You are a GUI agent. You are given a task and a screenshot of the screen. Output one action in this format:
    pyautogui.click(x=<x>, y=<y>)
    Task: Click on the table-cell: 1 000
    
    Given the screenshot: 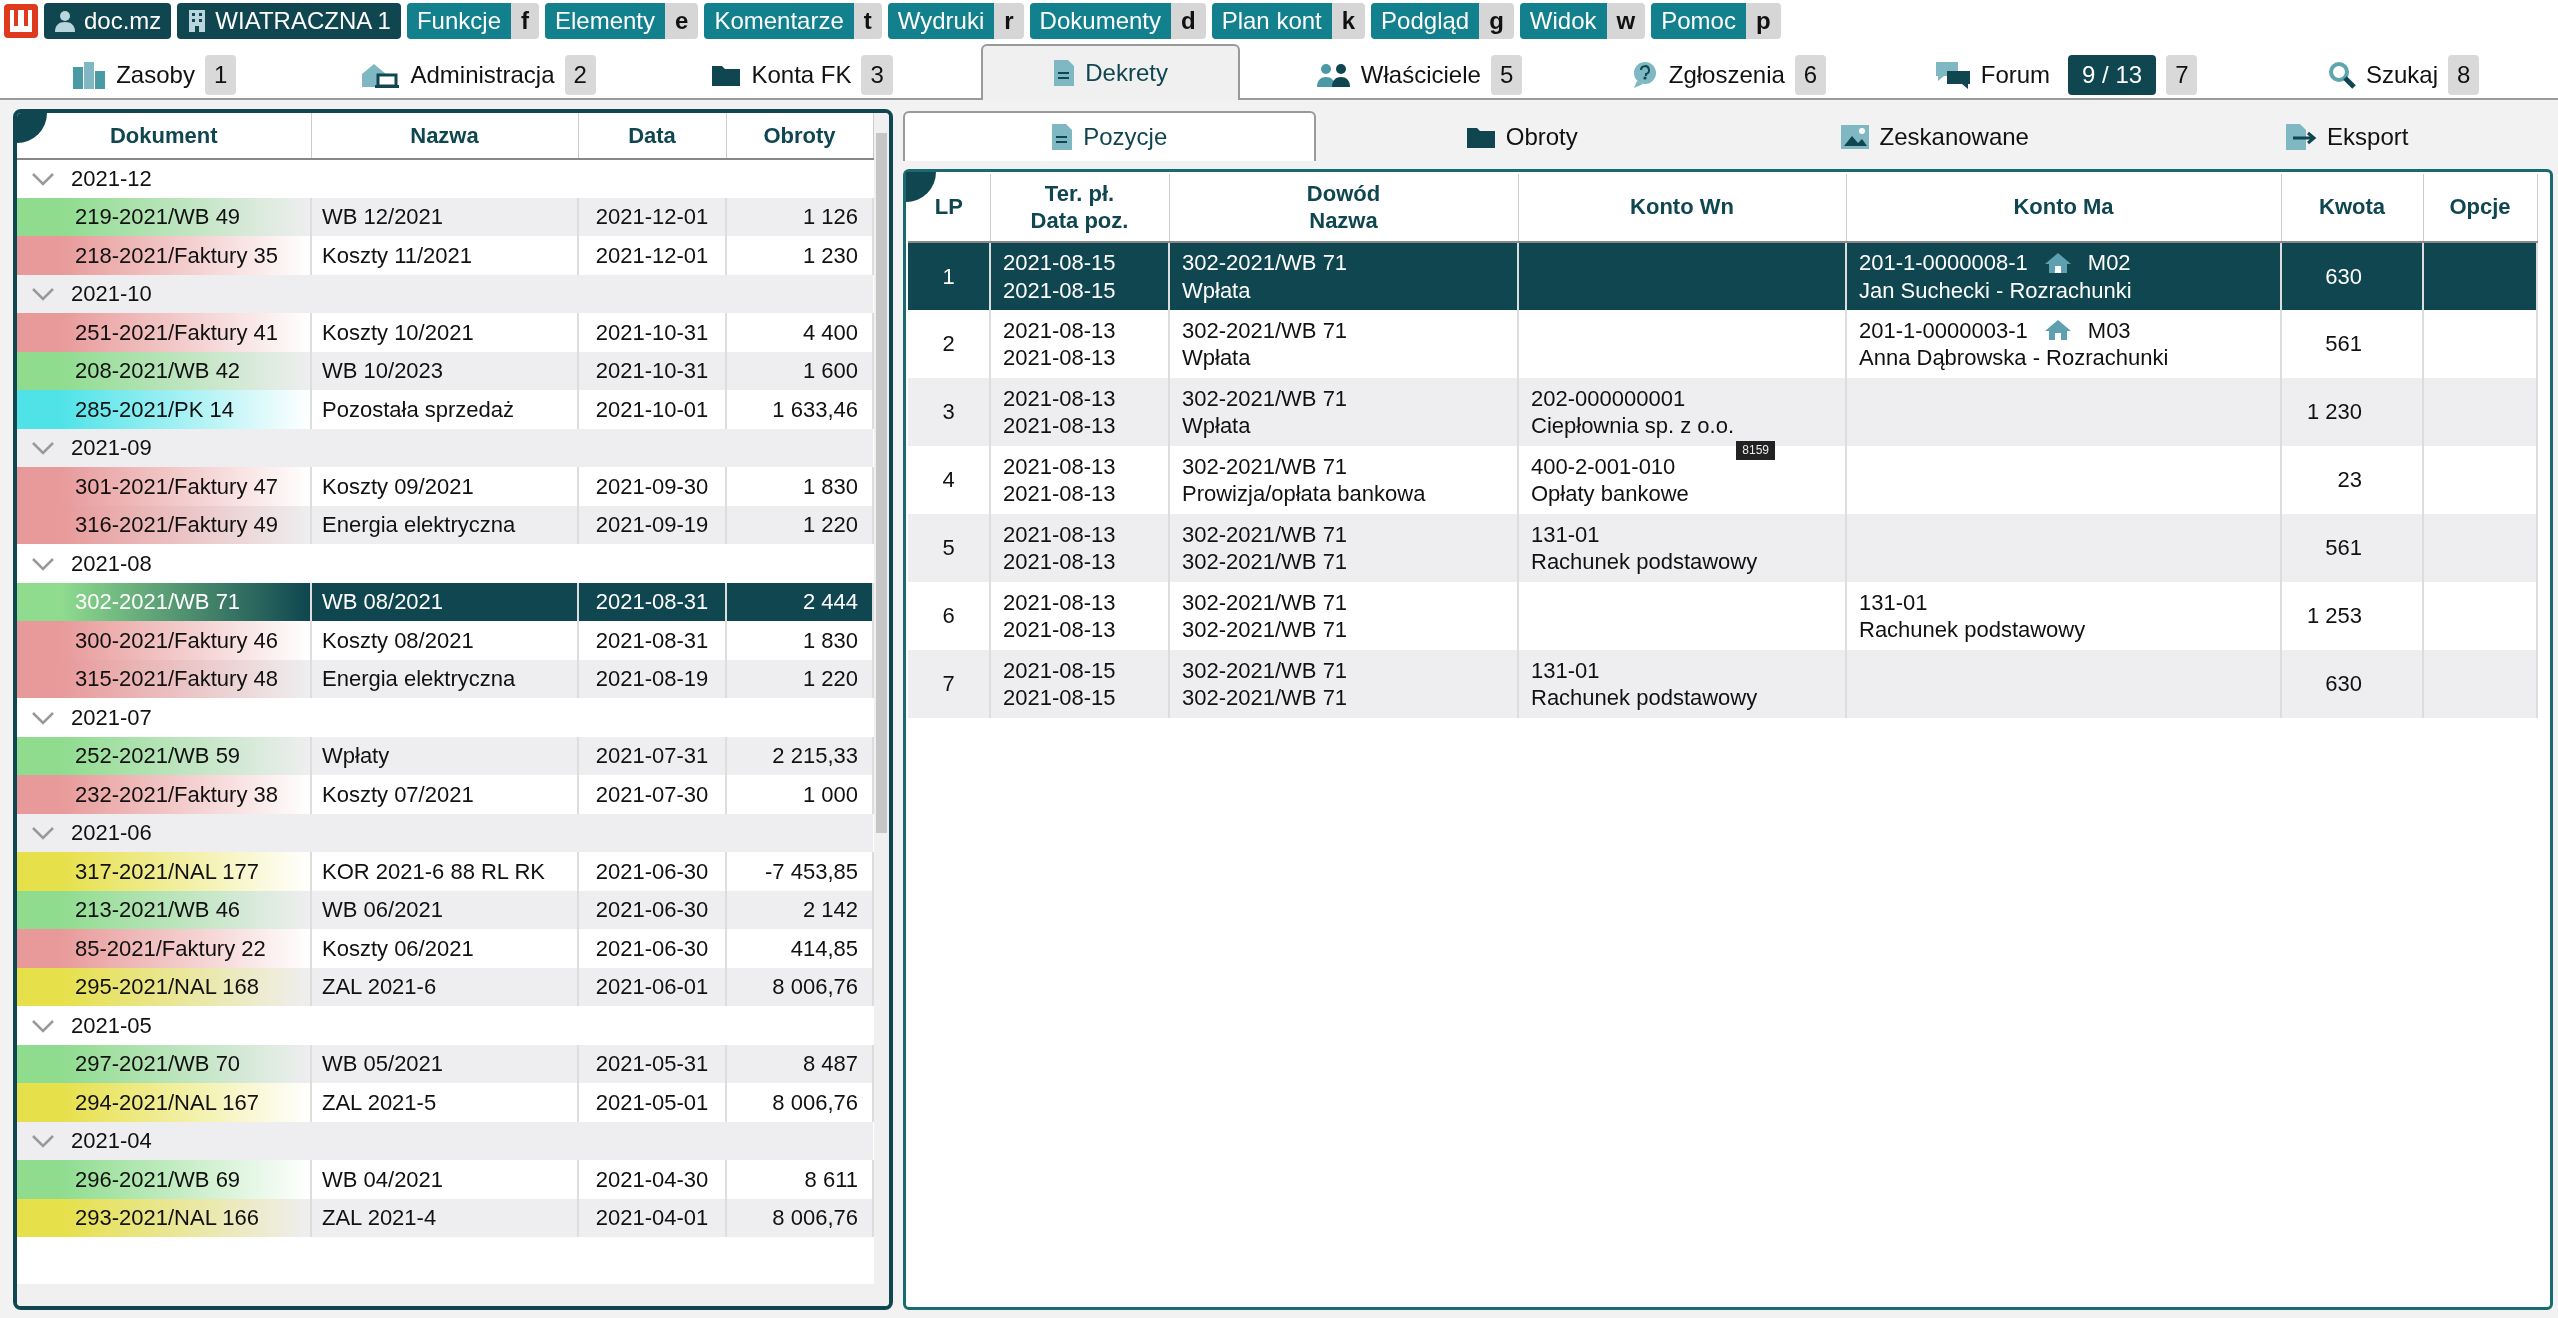 What is the action you would take?
    pyautogui.click(x=799, y=794)
    